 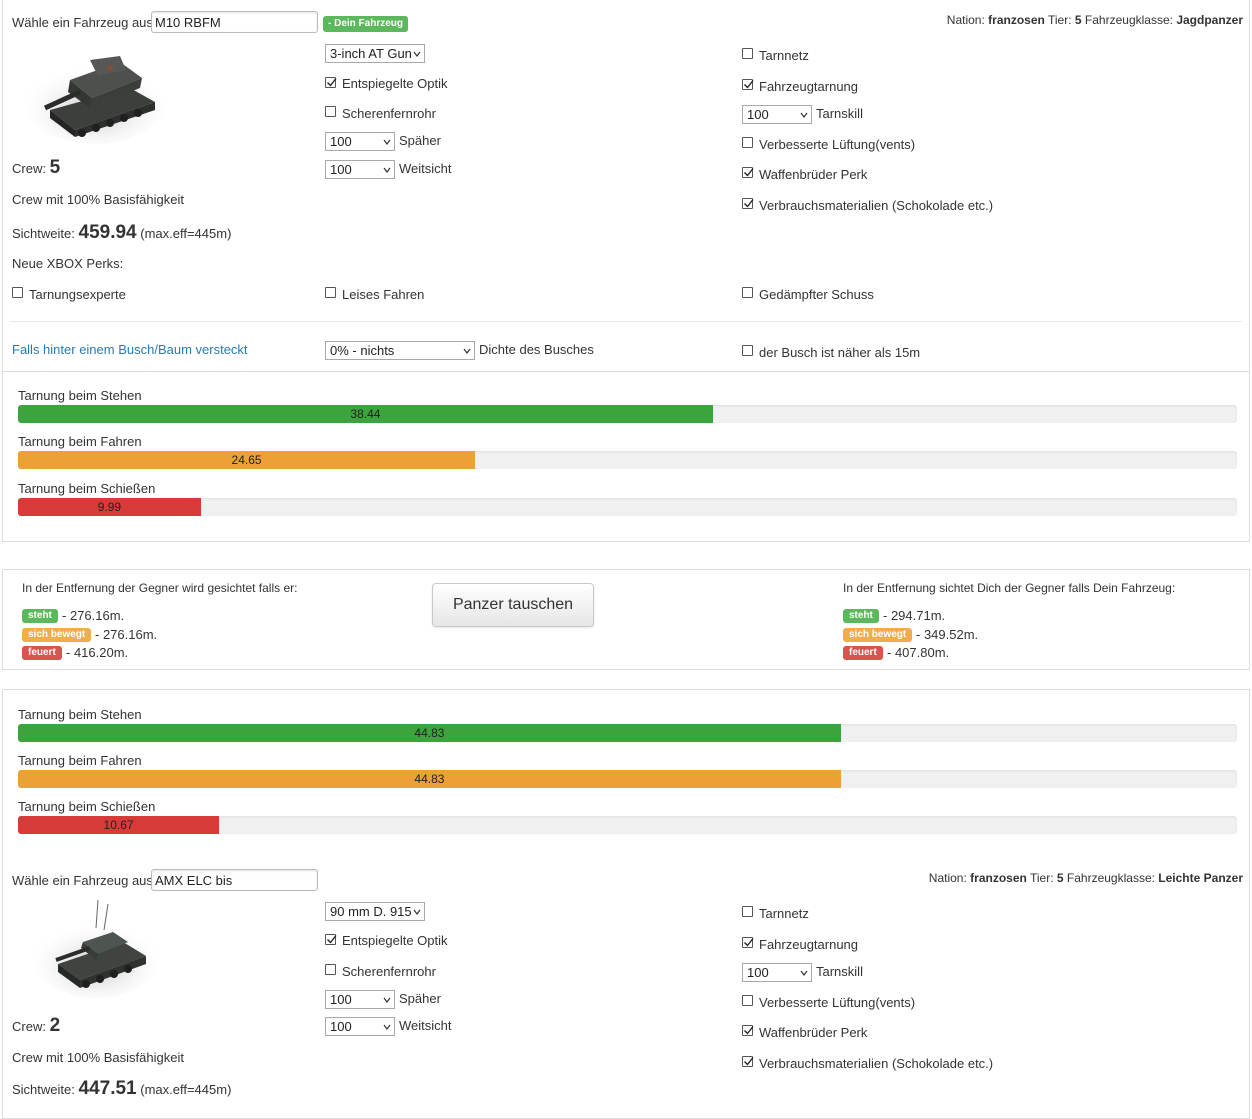 What do you see at coordinates (425, 168) in the screenshot?
I see `situational-label: Weitsicht` at bounding box center [425, 168].